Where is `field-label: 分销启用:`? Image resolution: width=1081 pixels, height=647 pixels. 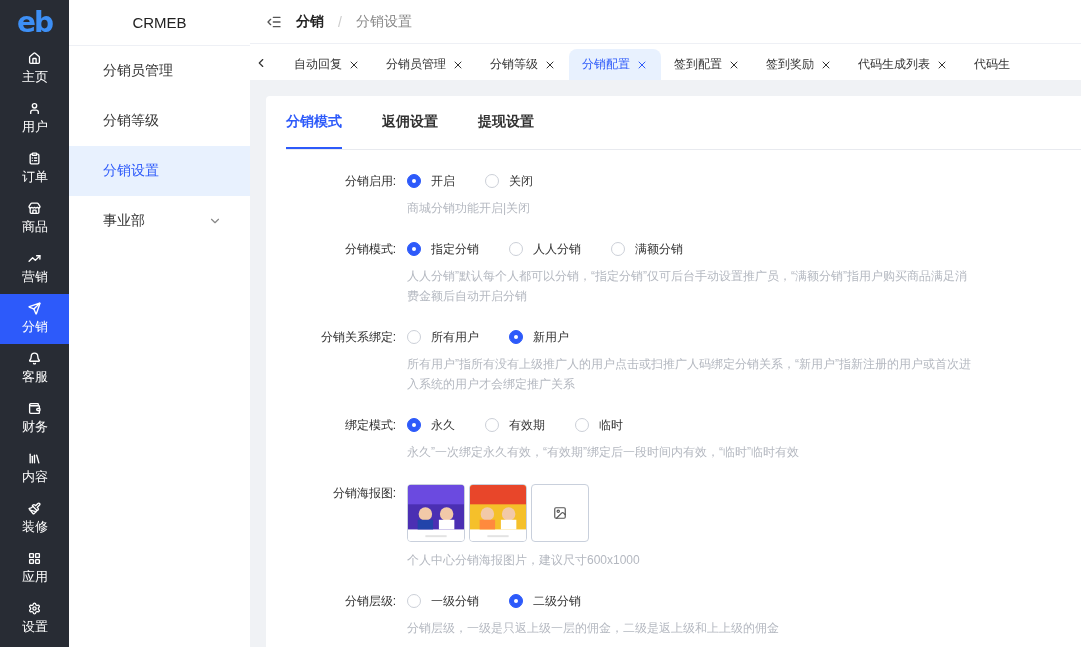
field-label: 分销启用: is located at coordinates (369, 181).